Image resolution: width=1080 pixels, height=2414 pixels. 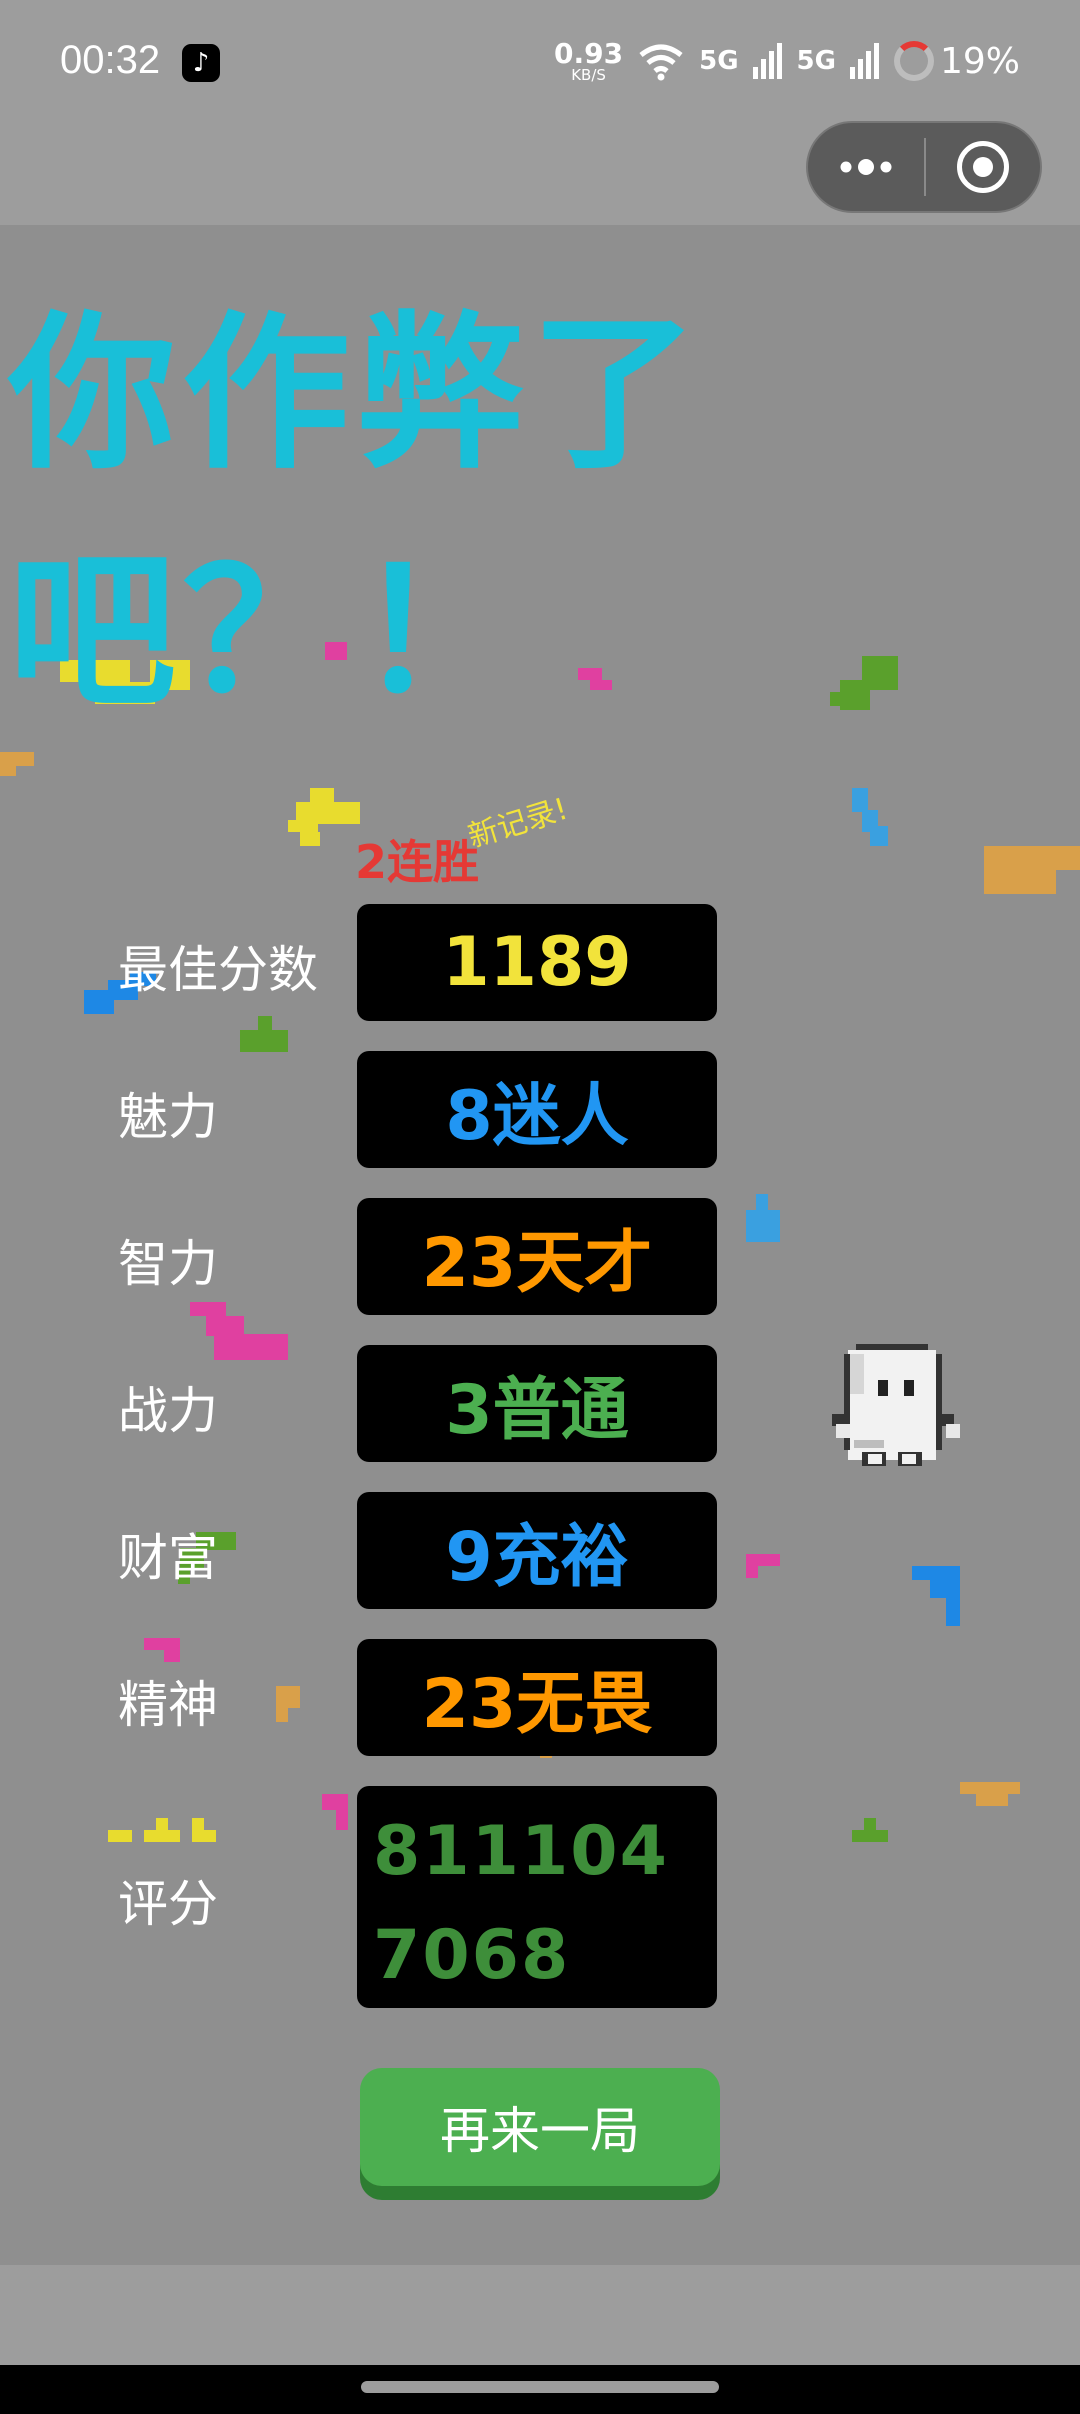 What do you see at coordinates (417, 862) in the screenshot?
I see `win-streak-badge: 2连胜` at bounding box center [417, 862].